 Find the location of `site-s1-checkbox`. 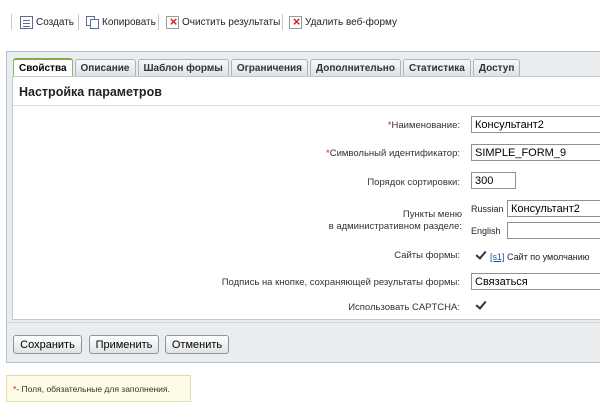

site-s1-checkbox is located at coordinates (480, 254).